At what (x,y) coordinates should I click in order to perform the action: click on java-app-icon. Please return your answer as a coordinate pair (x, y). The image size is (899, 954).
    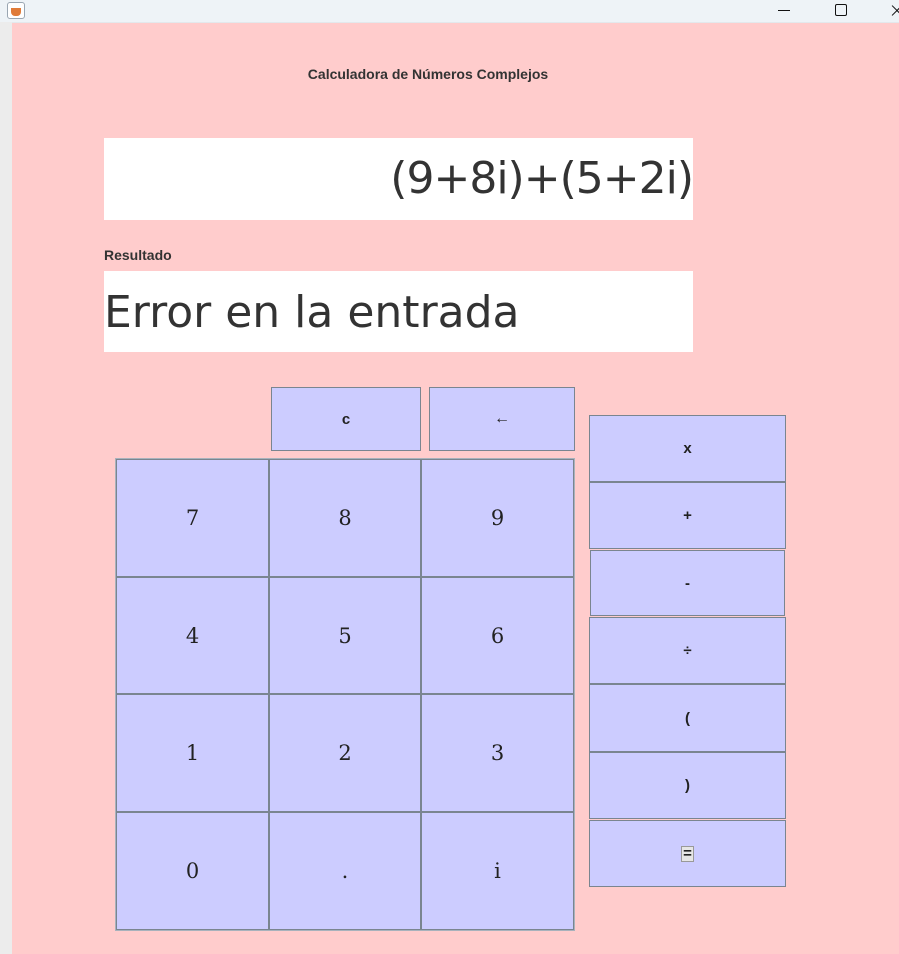
    Looking at the image, I should click on (16, 10).